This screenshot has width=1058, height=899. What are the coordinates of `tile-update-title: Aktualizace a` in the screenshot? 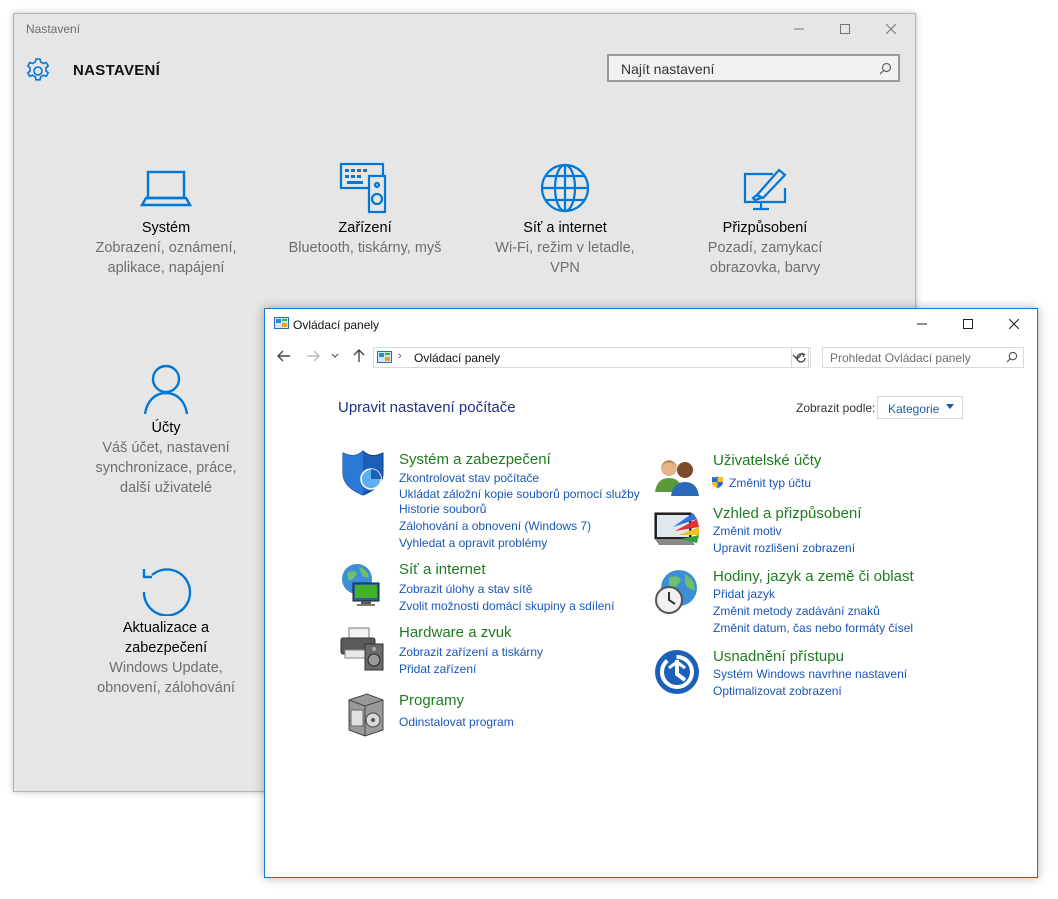 It's located at (166, 628).